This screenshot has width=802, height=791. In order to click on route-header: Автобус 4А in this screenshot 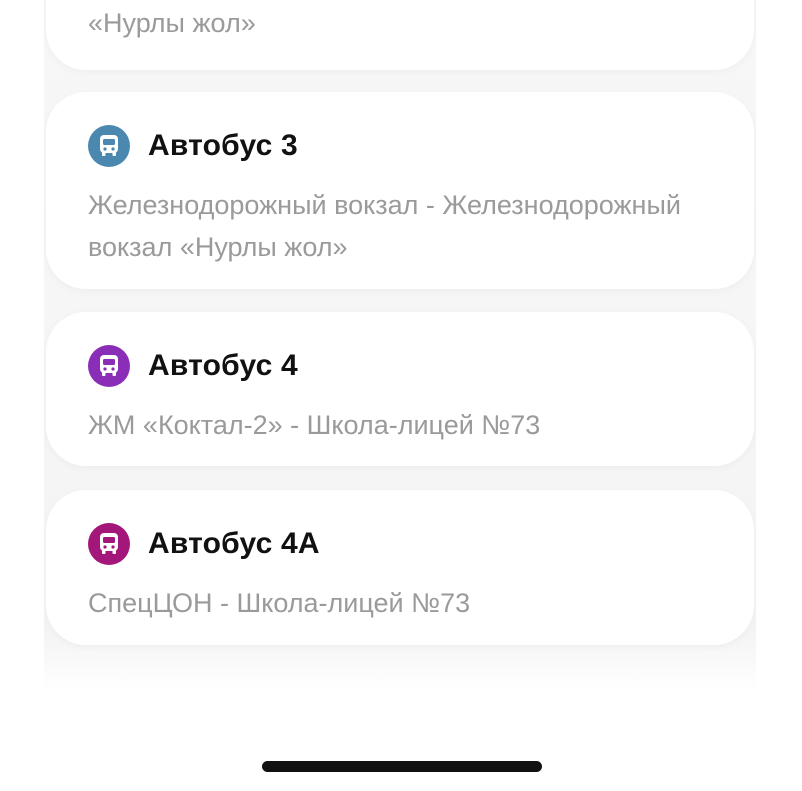, I will do `click(204, 544)`.